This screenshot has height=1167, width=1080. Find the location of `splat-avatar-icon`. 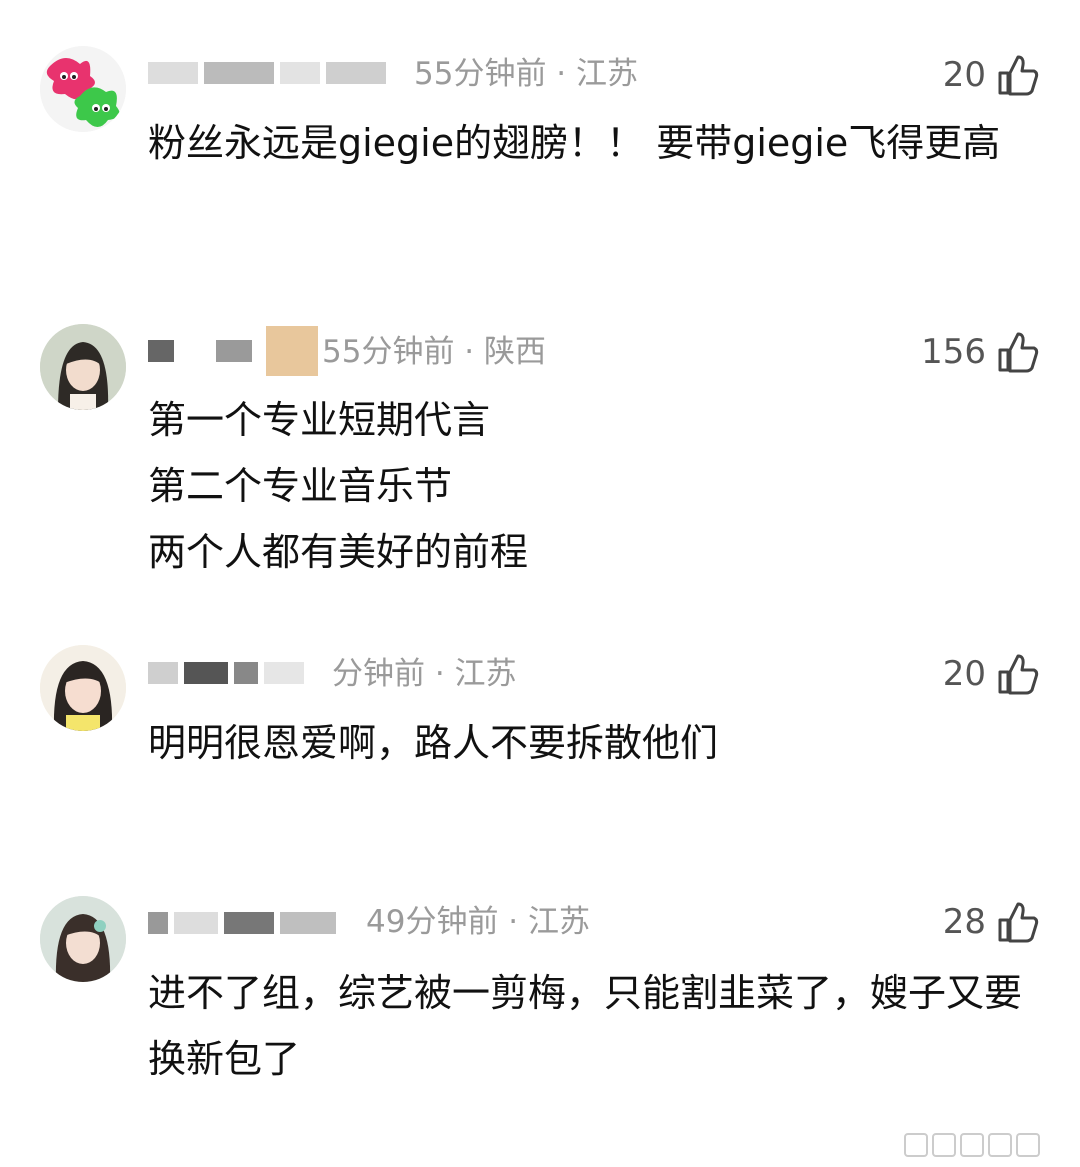

splat-avatar-icon is located at coordinates (83, 89).